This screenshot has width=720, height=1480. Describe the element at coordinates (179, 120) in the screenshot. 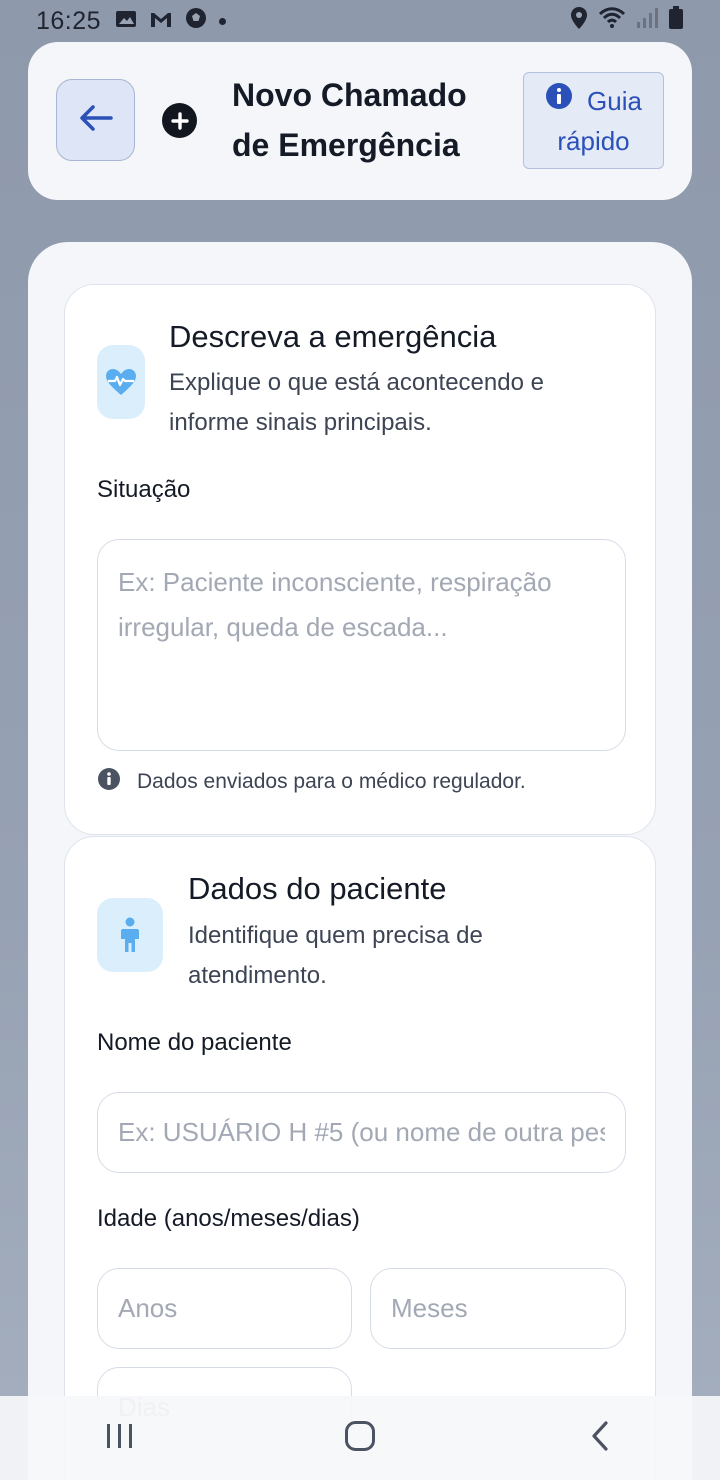

I see `plus-circle-icon` at that location.